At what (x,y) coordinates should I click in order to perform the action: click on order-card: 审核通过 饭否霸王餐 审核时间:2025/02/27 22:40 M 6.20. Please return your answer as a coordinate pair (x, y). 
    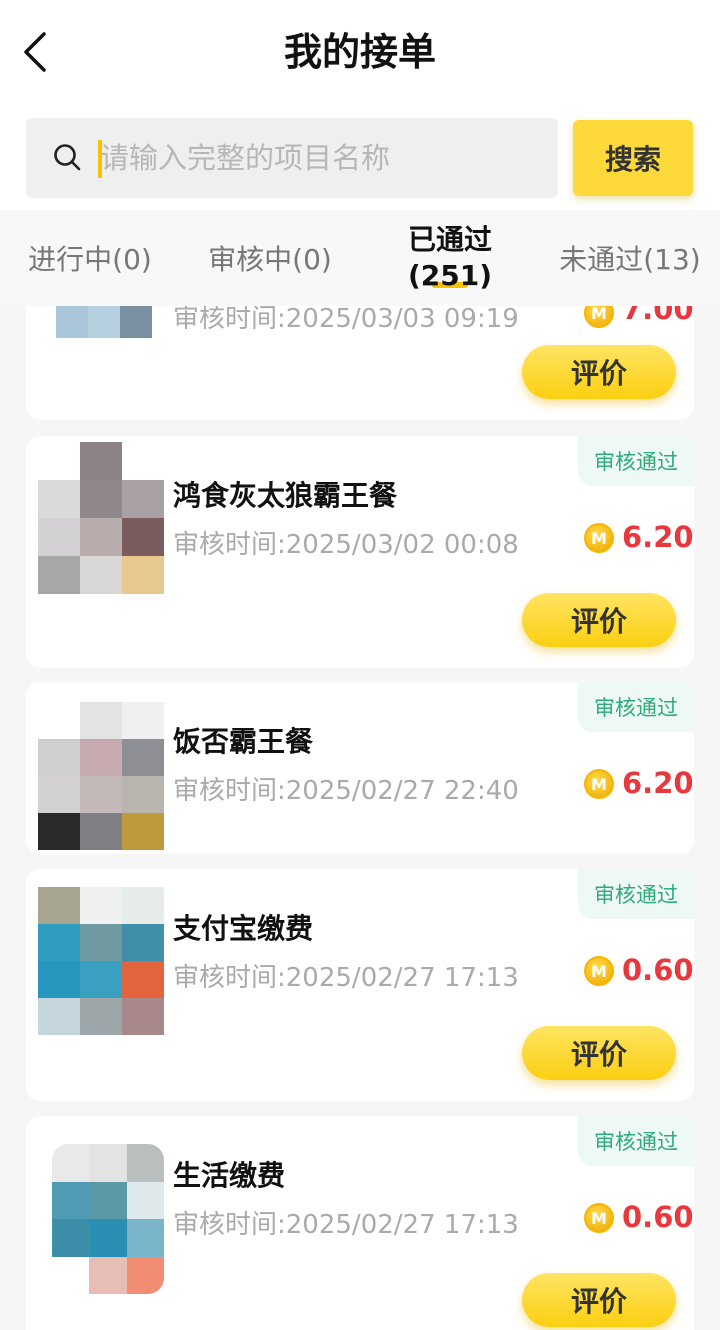
    Looking at the image, I should click on (360, 768).